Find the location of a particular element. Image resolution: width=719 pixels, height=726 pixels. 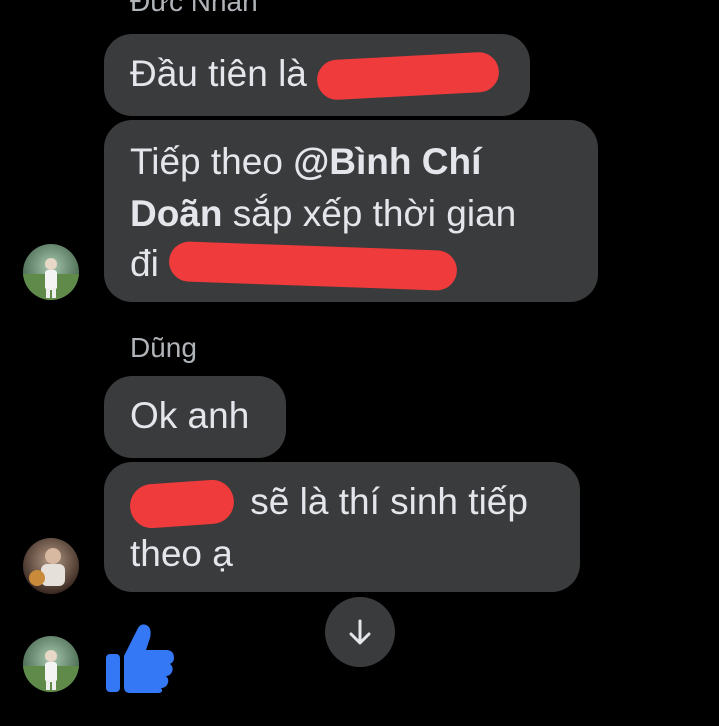

thumbs-up-icon is located at coordinates (140, 658).